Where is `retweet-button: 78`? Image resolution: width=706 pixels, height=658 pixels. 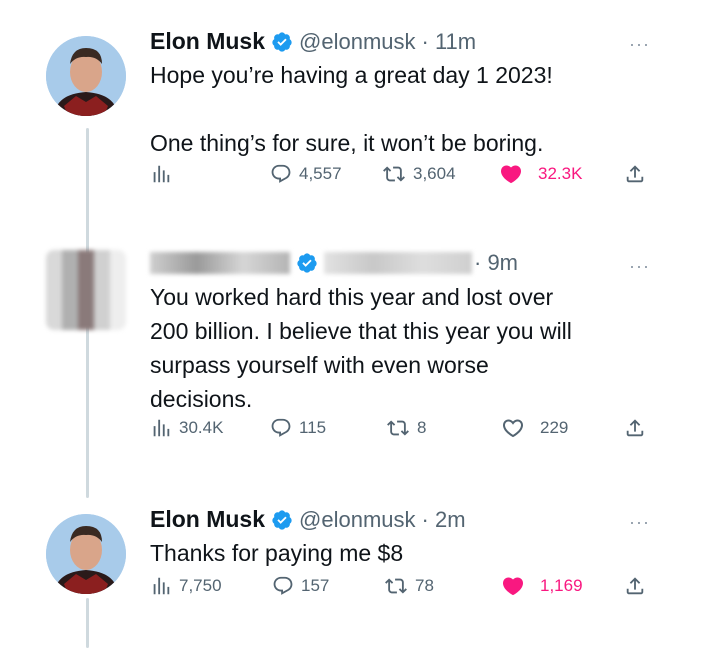 retweet-button: 78 is located at coordinates (409, 586).